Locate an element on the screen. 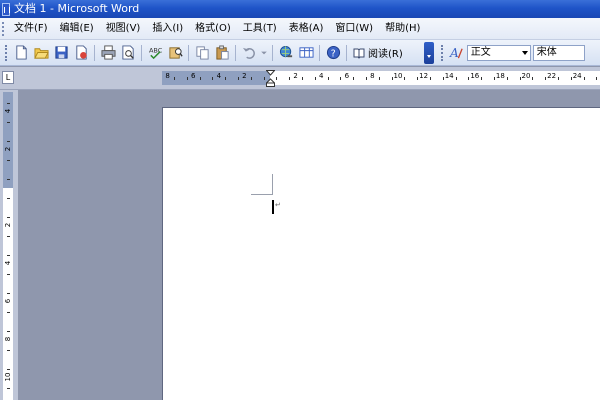  ruler-number: 18 is located at coordinates (500, 76).